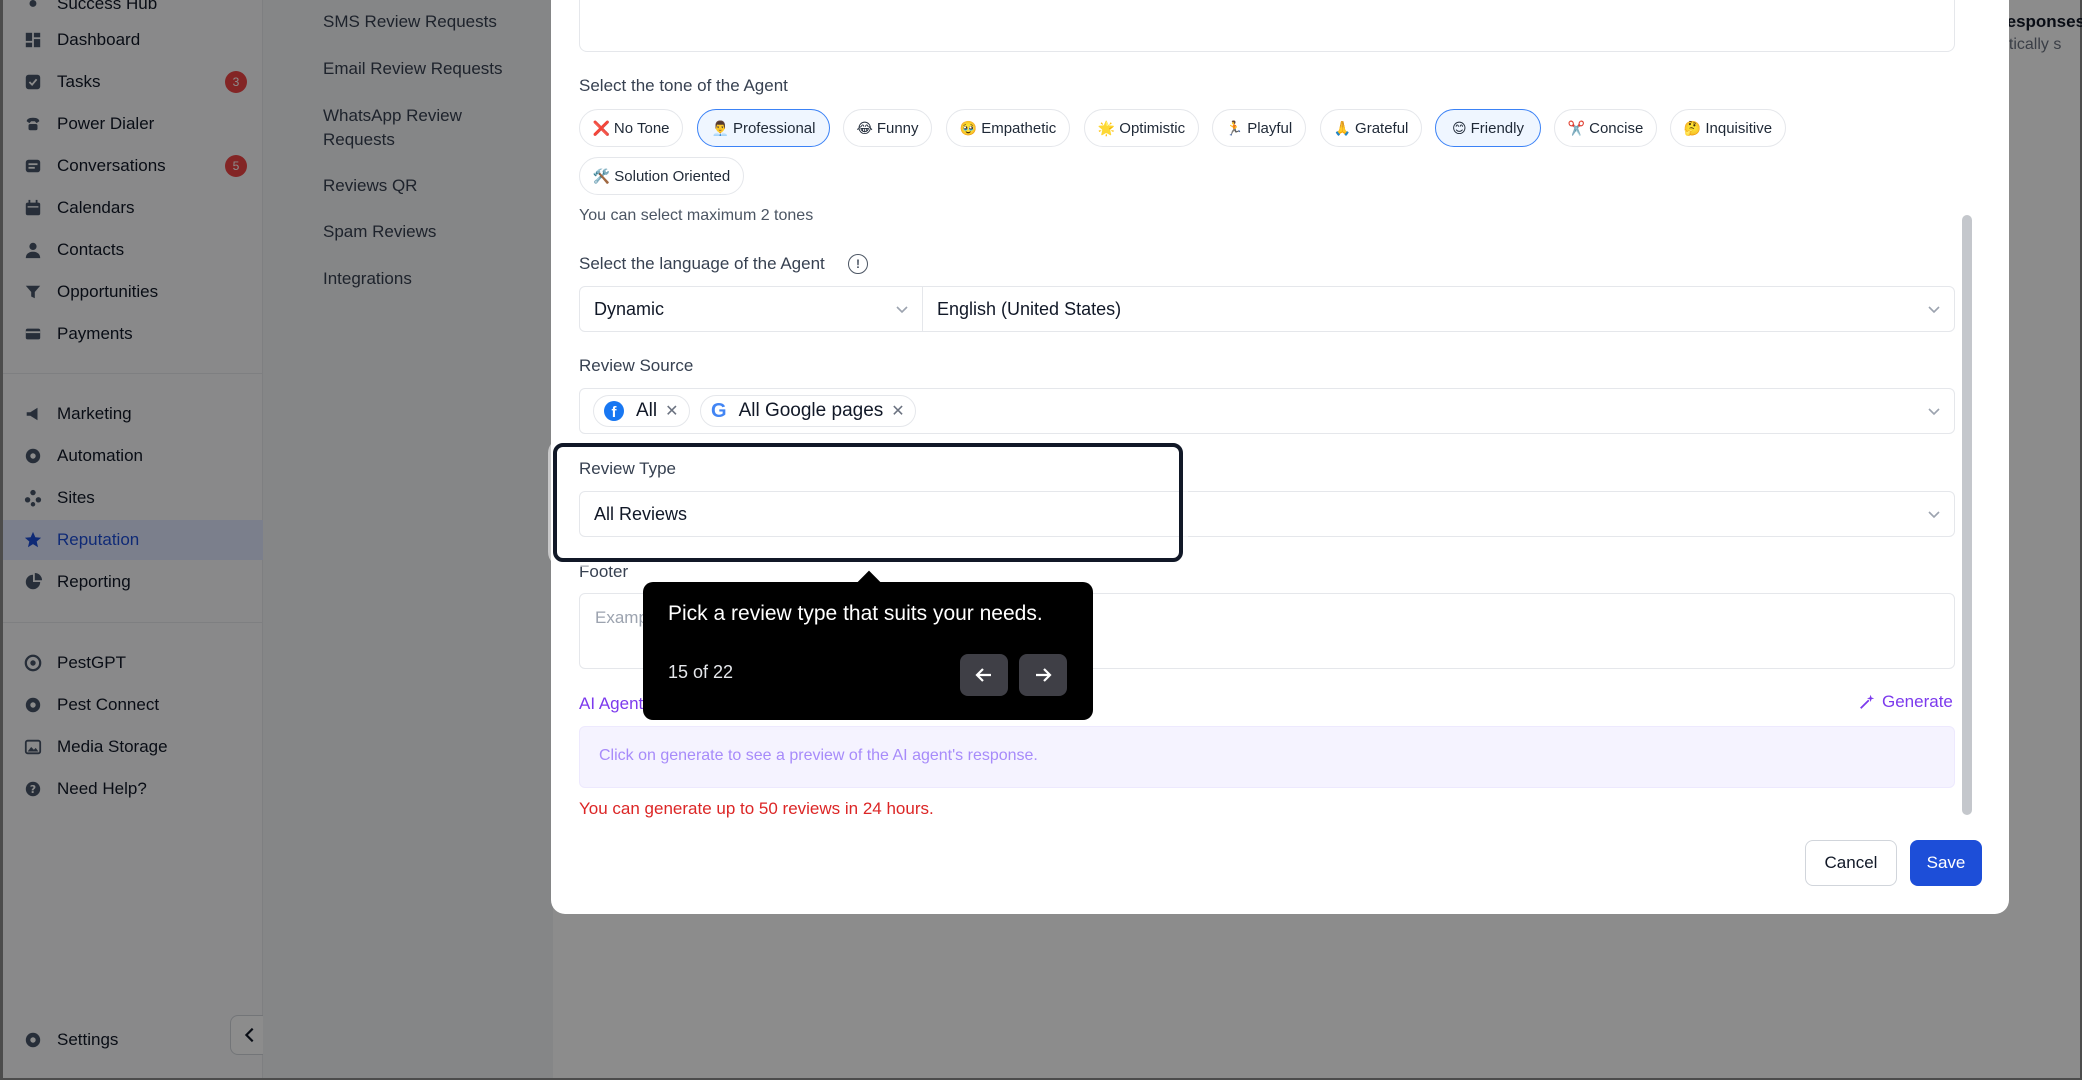 This screenshot has height=1080, width=2082. What do you see at coordinates (647, 410) in the screenshot?
I see `source-tag-label: All` at bounding box center [647, 410].